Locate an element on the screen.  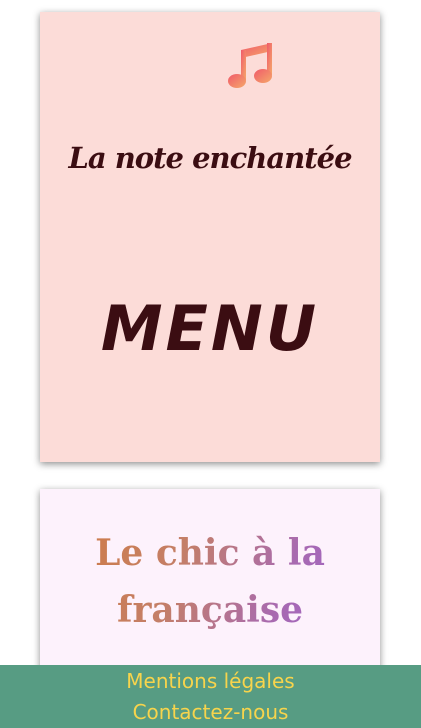
legal-notice-link: Mentions légales is located at coordinates (210, 681).